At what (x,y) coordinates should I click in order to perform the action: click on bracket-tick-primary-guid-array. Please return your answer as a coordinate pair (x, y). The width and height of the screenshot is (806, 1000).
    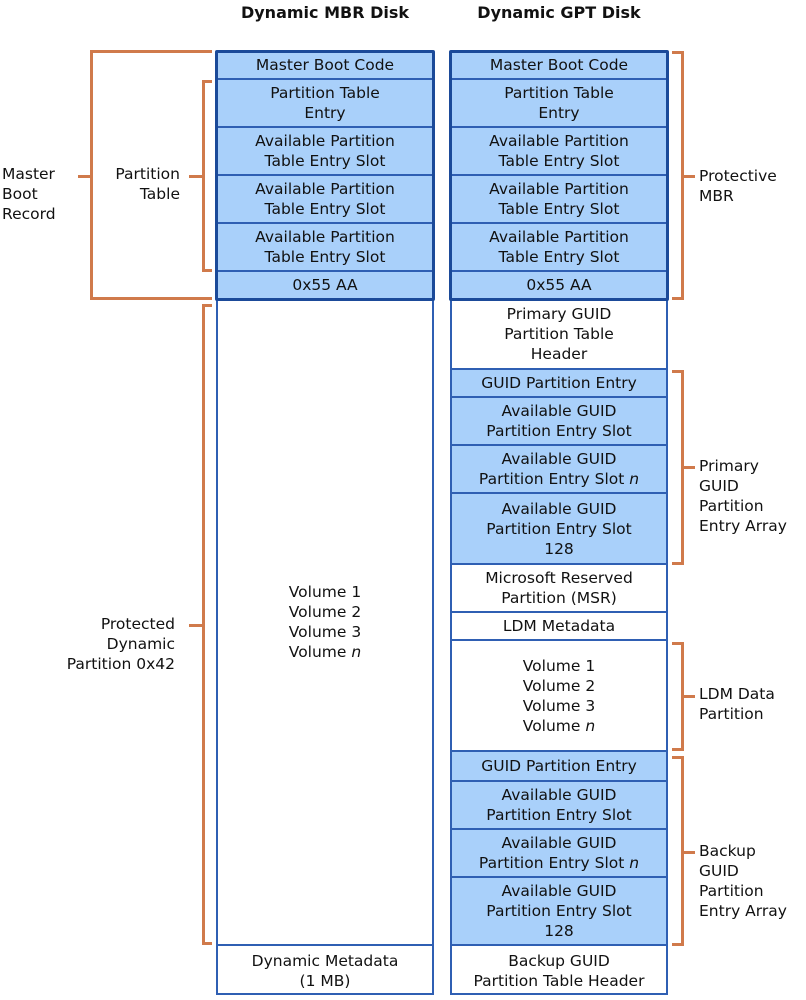
    Looking at the image, I should click on (689, 467).